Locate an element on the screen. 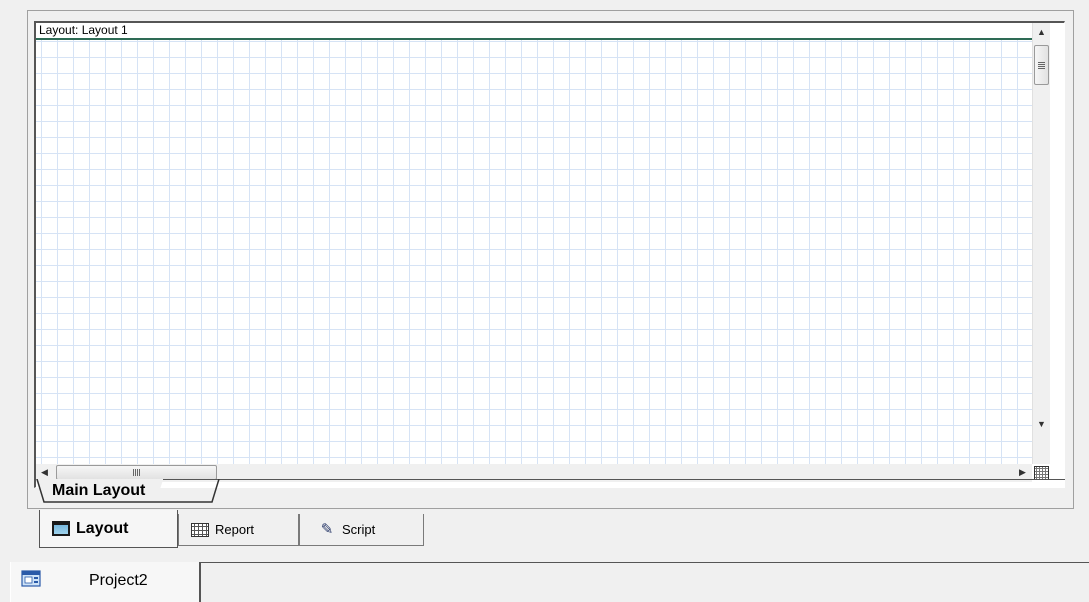 Image resolution: width=1089 pixels, height=602 pixels. project-tab-label: Project2 is located at coordinates (118, 580).